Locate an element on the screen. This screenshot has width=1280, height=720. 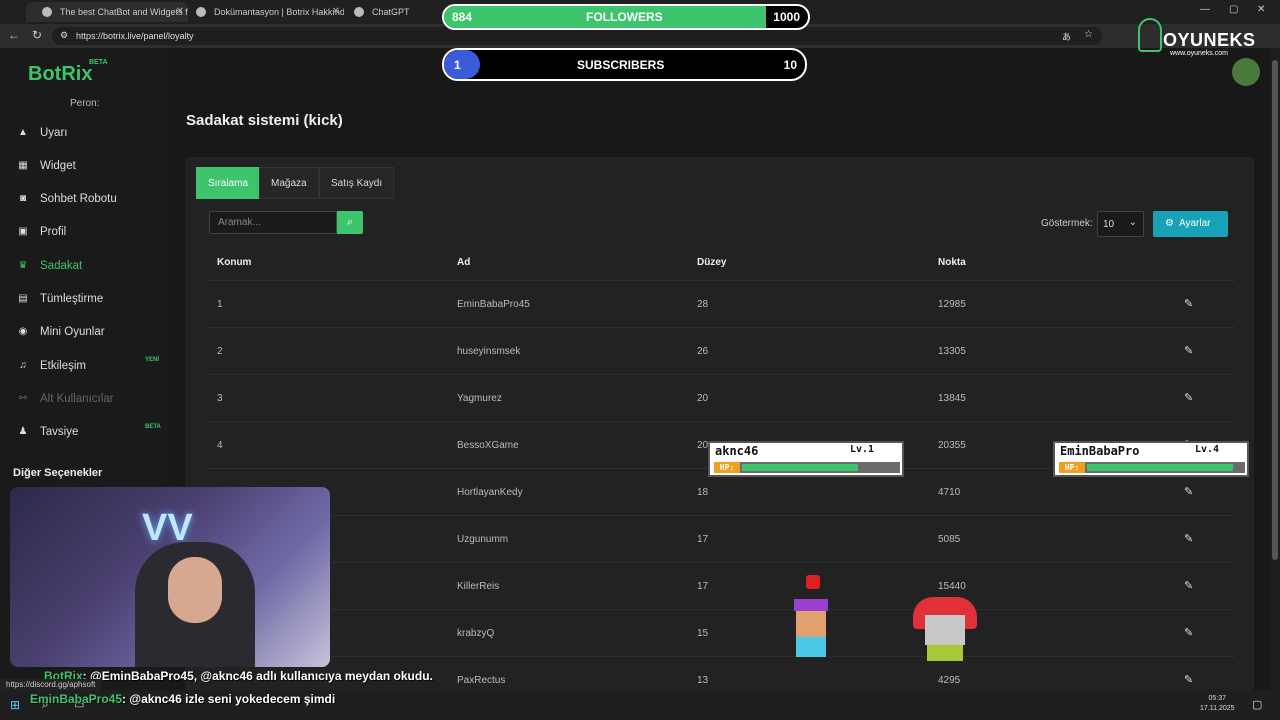
hp-bar: HP: is located at coordinates (807, 467).